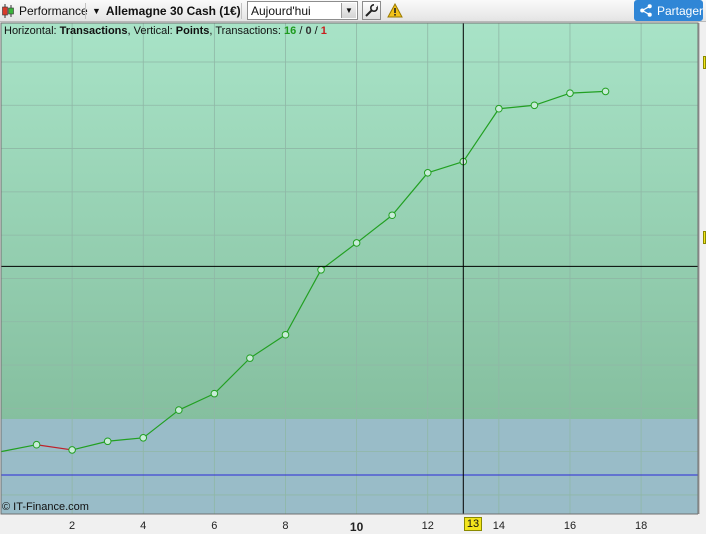 This screenshot has width=706, height=534. I want to click on x-tick-label: 16, so click(570, 526).